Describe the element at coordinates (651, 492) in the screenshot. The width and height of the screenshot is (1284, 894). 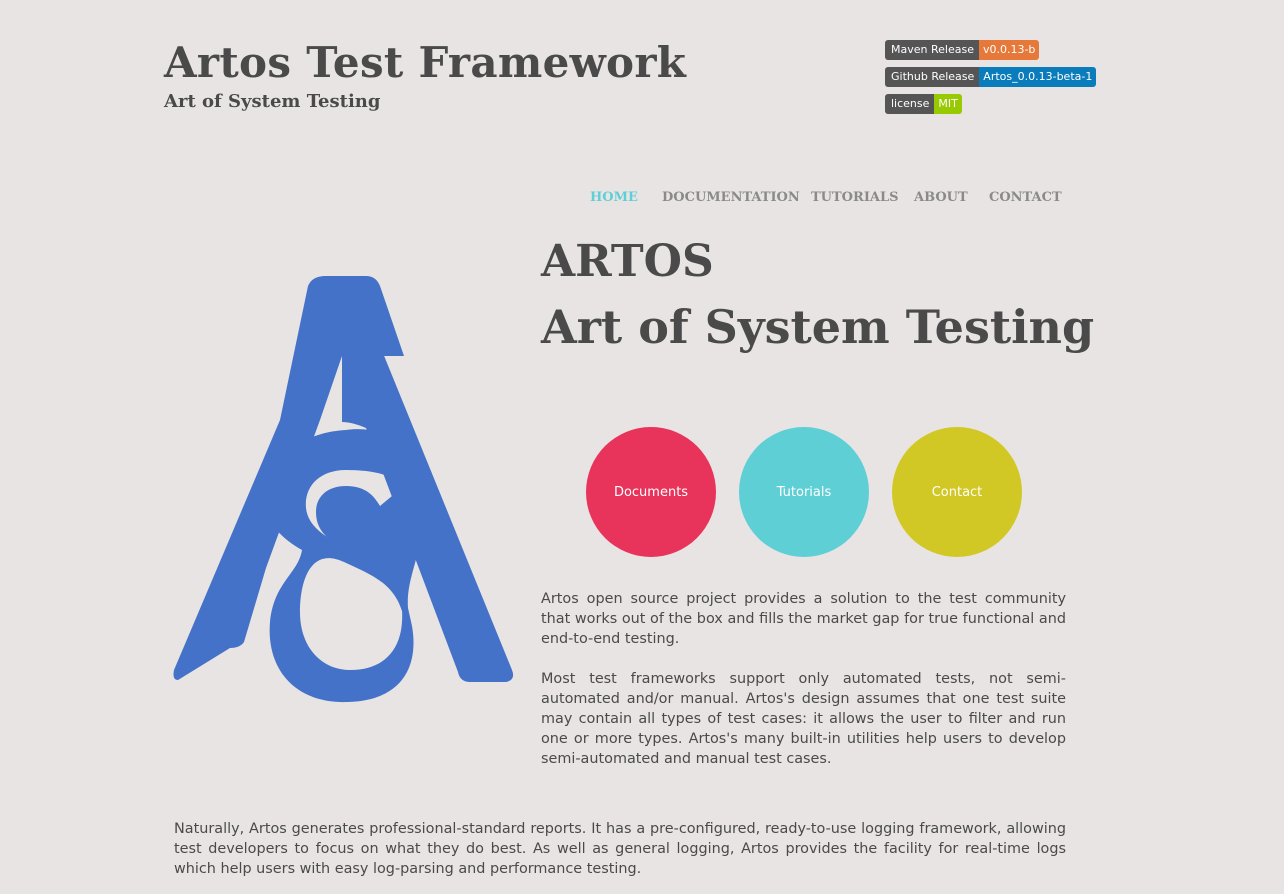
I see `documents-button: Documents` at that location.